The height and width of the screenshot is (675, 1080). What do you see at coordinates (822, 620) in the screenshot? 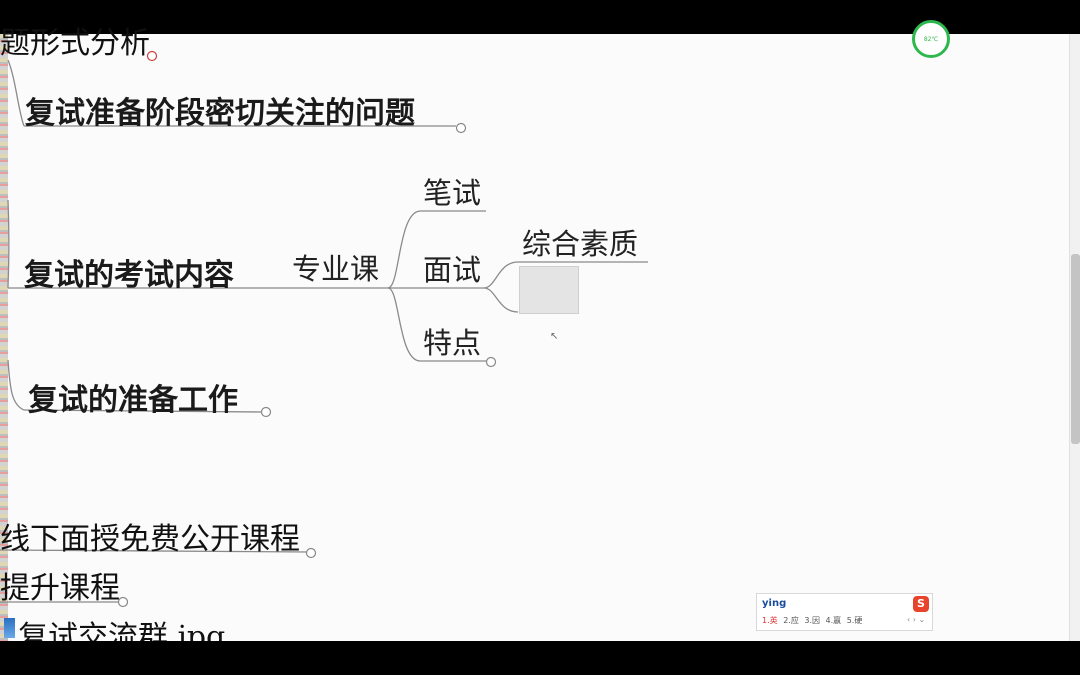
I see `ime-candidate-rest: 2.应 3.因 4.嬴 5.硬` at bounding box center [822, 620].